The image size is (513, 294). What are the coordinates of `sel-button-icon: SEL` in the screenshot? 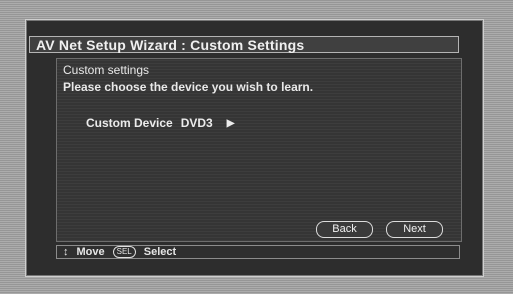 It's located at (124, 252).